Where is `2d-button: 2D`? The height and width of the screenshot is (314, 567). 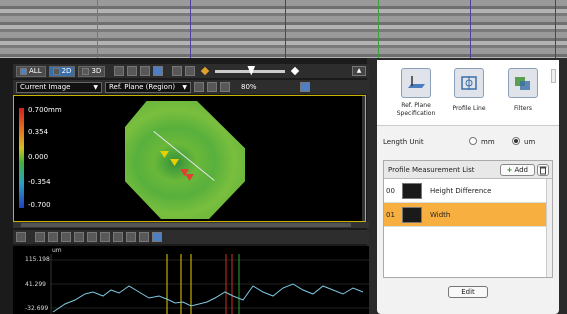
2d-button: 2D is located at coordinates (62, 71).